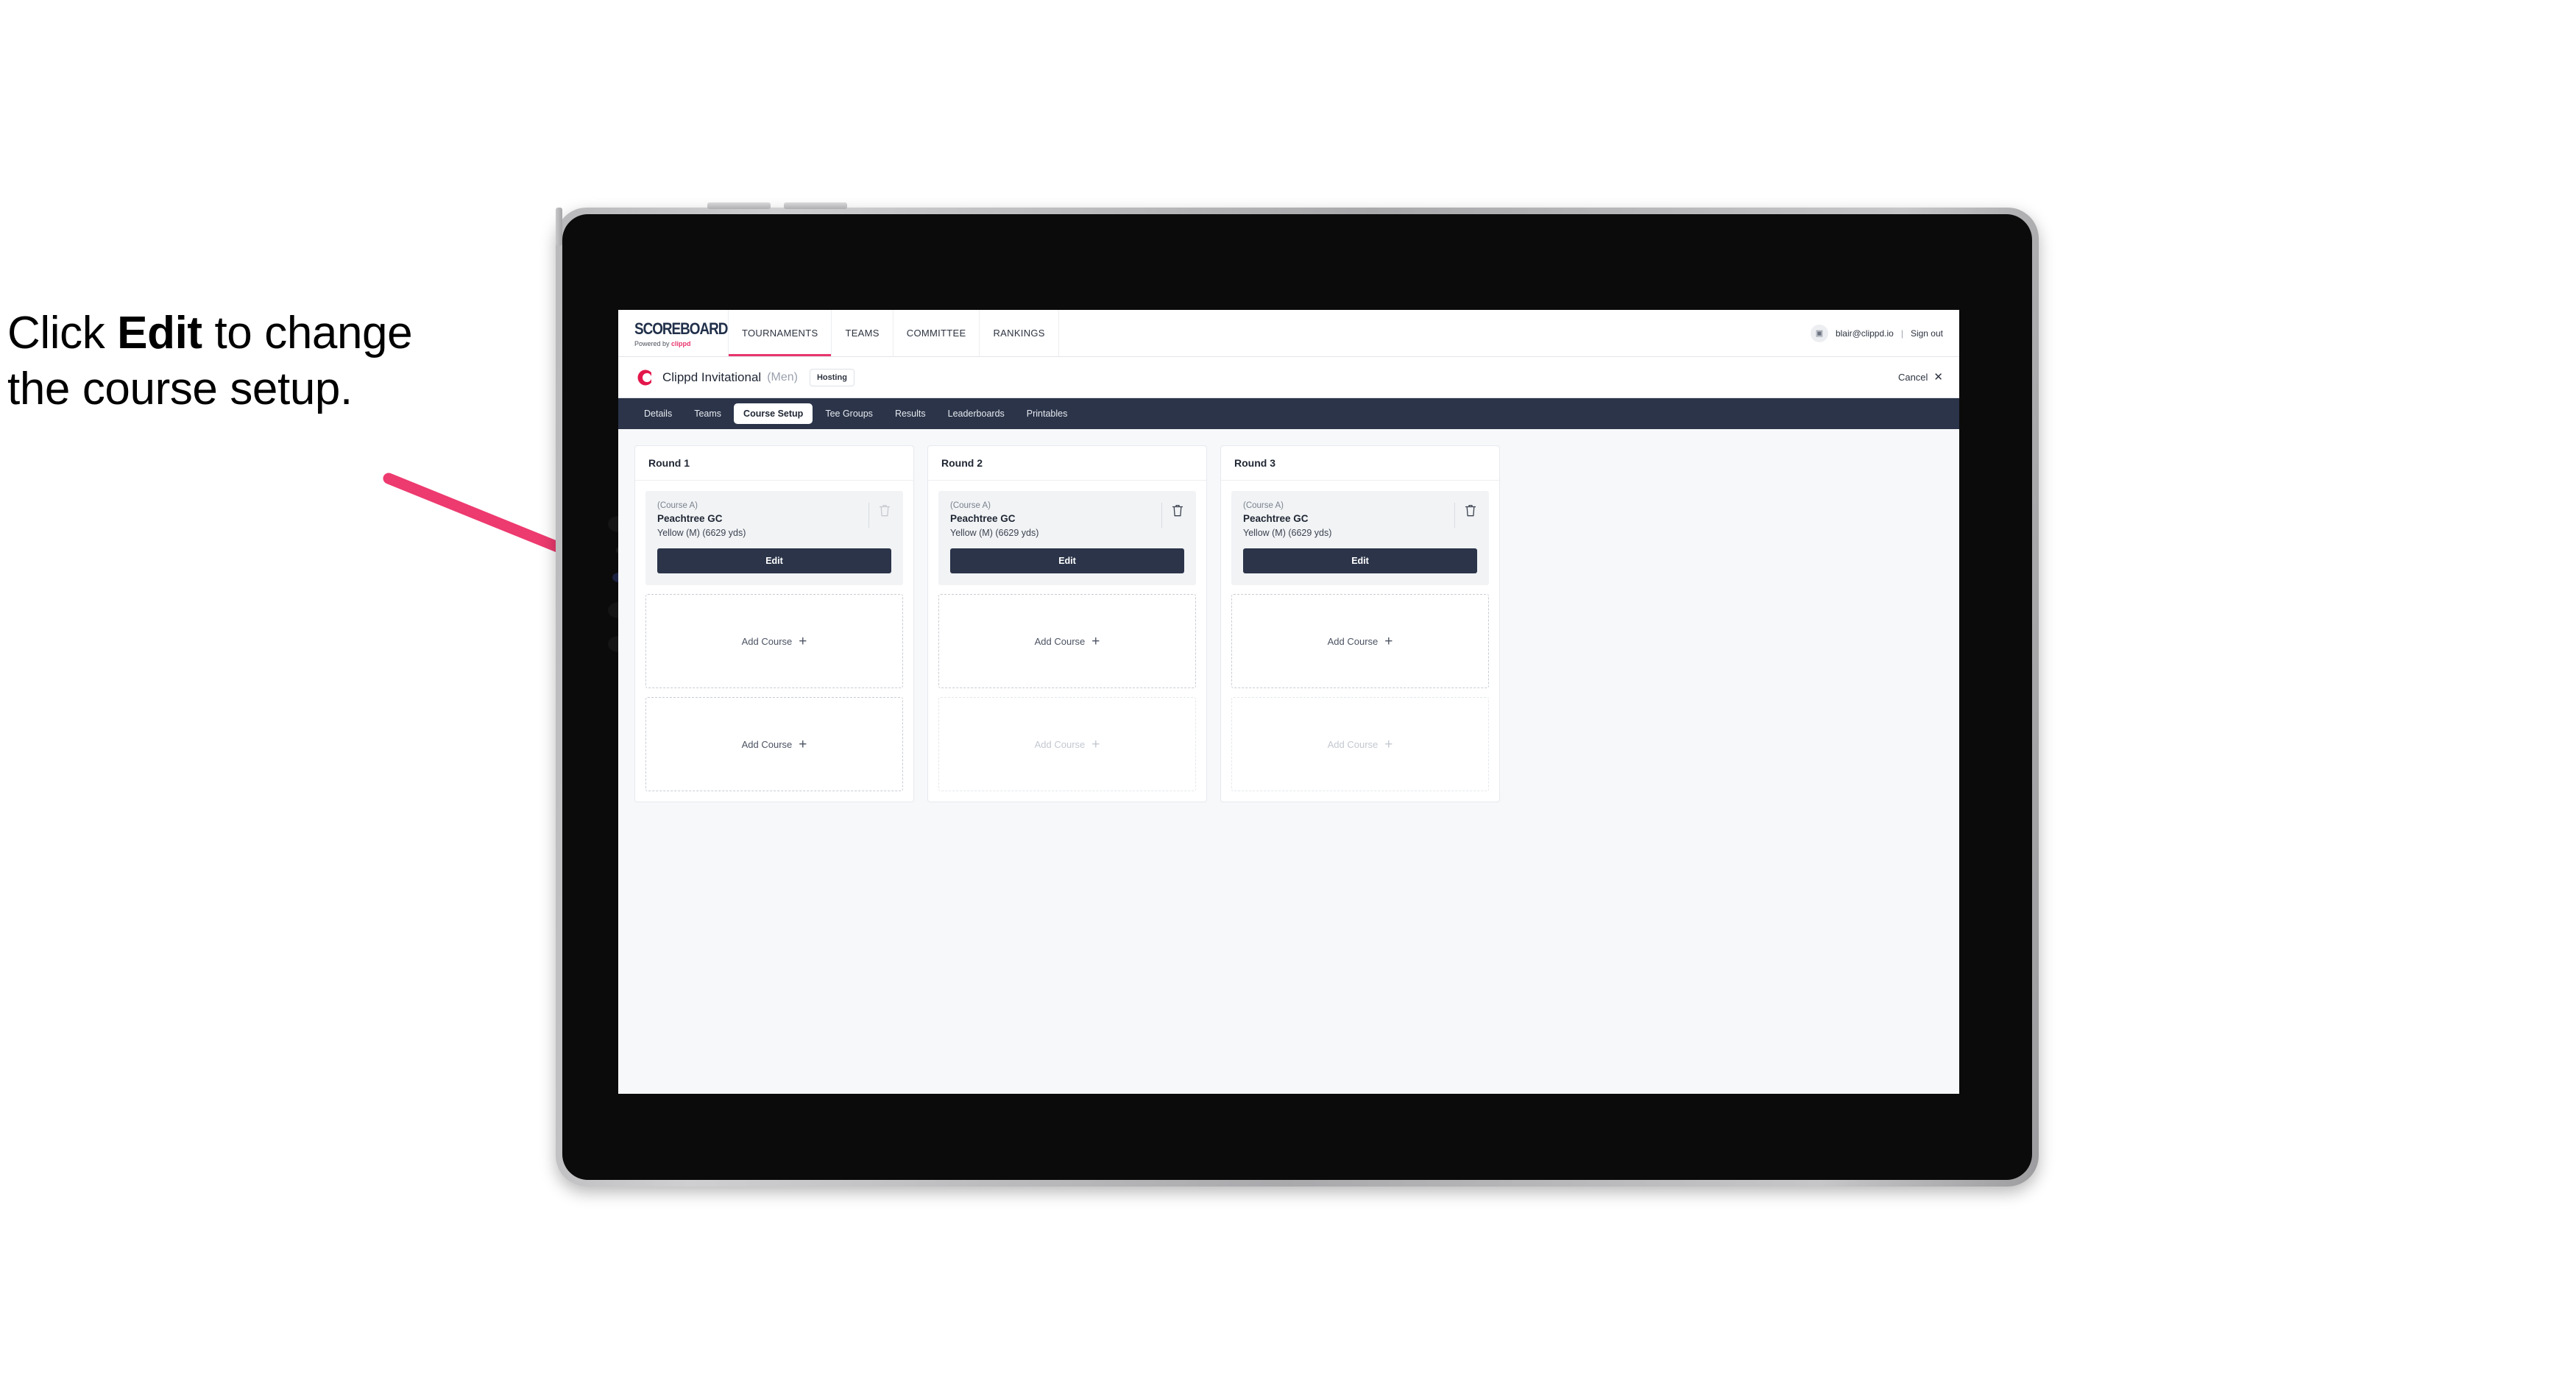 The image size is (2576, 1386). What do you see at coordinates (1913, 378) in the screenshot?
I see `cancel-label: Cancel` at bounding box center [1913, 378].